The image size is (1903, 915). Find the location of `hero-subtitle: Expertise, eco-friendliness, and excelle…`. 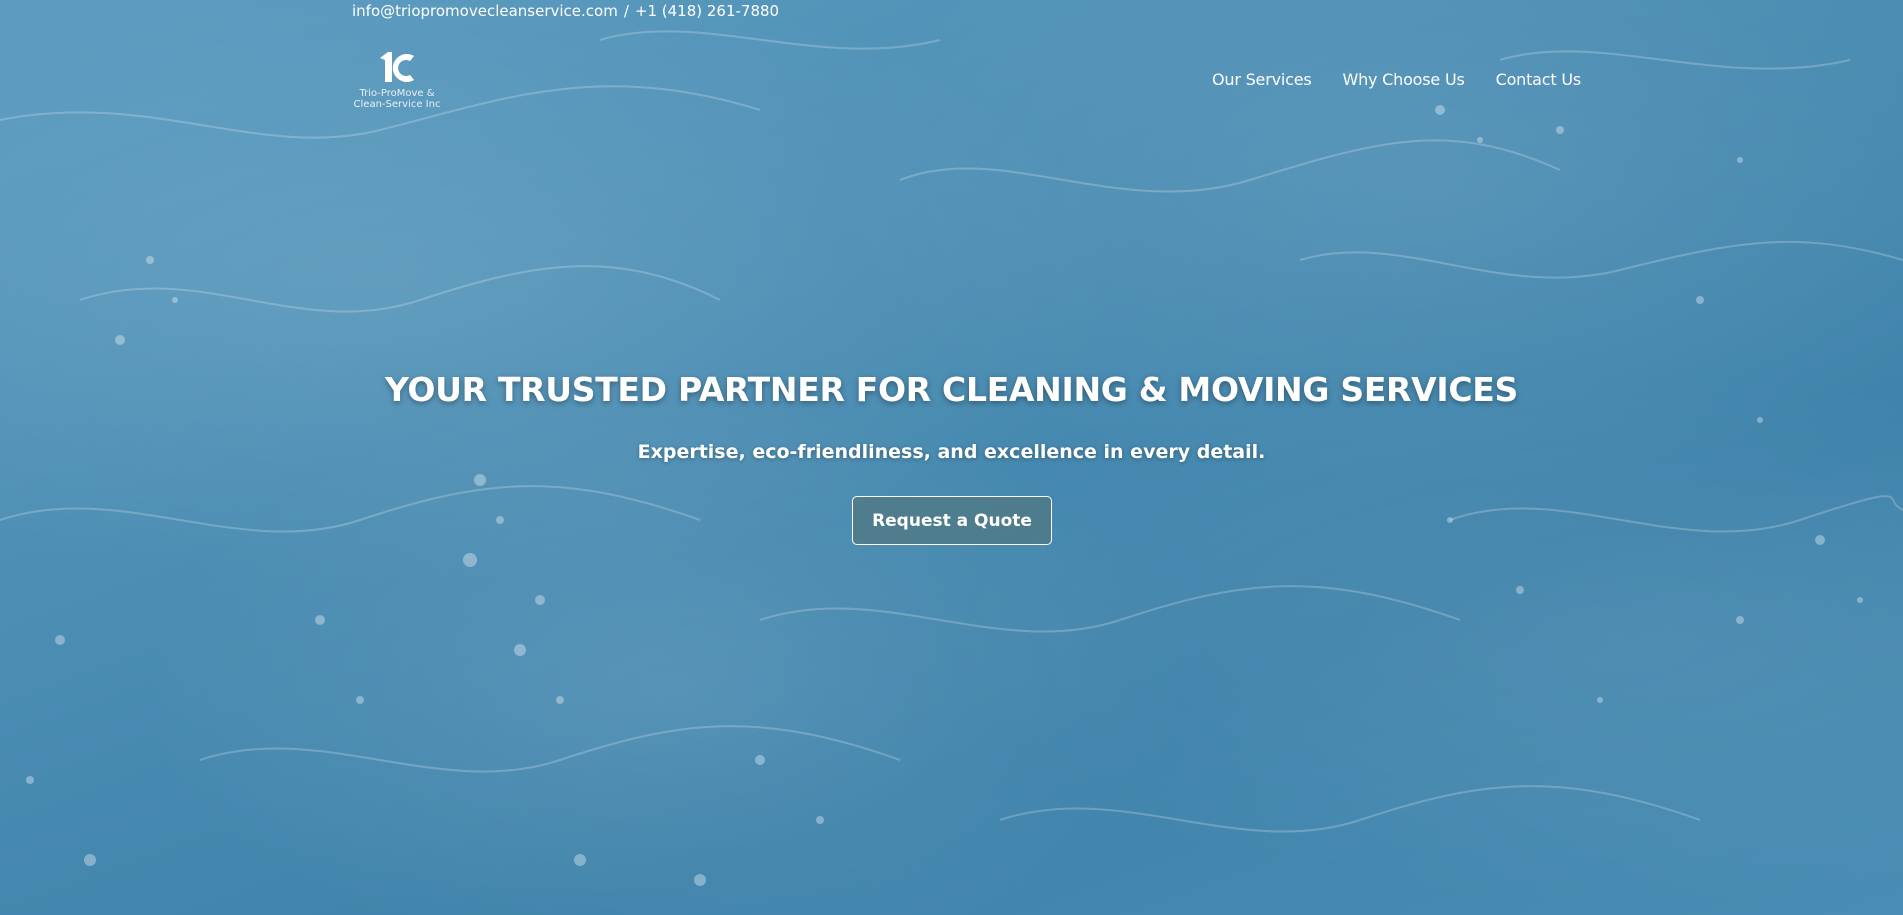

hero-subtitle: Expertise, eco-friendliness, and excelle… is located at coordinates (951, 452).